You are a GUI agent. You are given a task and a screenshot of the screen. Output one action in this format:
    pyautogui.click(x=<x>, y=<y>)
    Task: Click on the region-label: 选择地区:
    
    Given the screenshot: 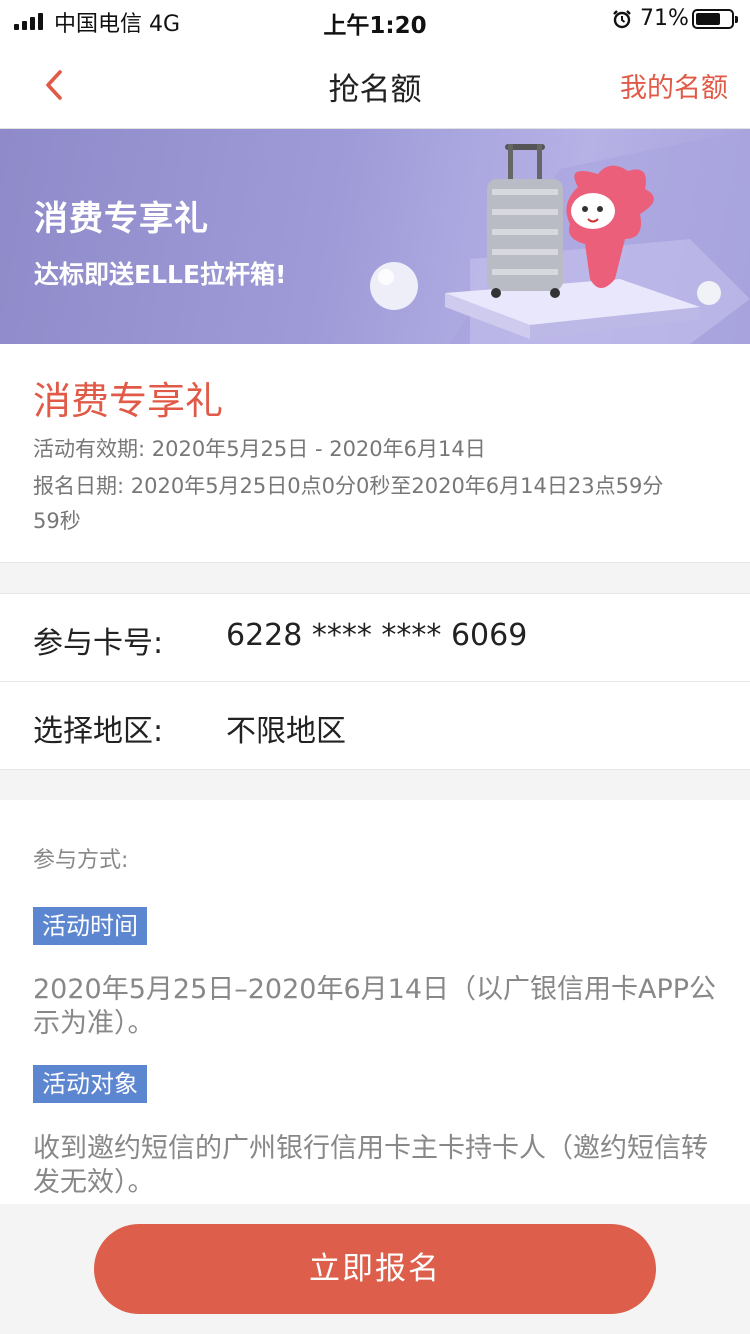 What is the action you would take?
    pyautogui.click(x=98, y=731)
    